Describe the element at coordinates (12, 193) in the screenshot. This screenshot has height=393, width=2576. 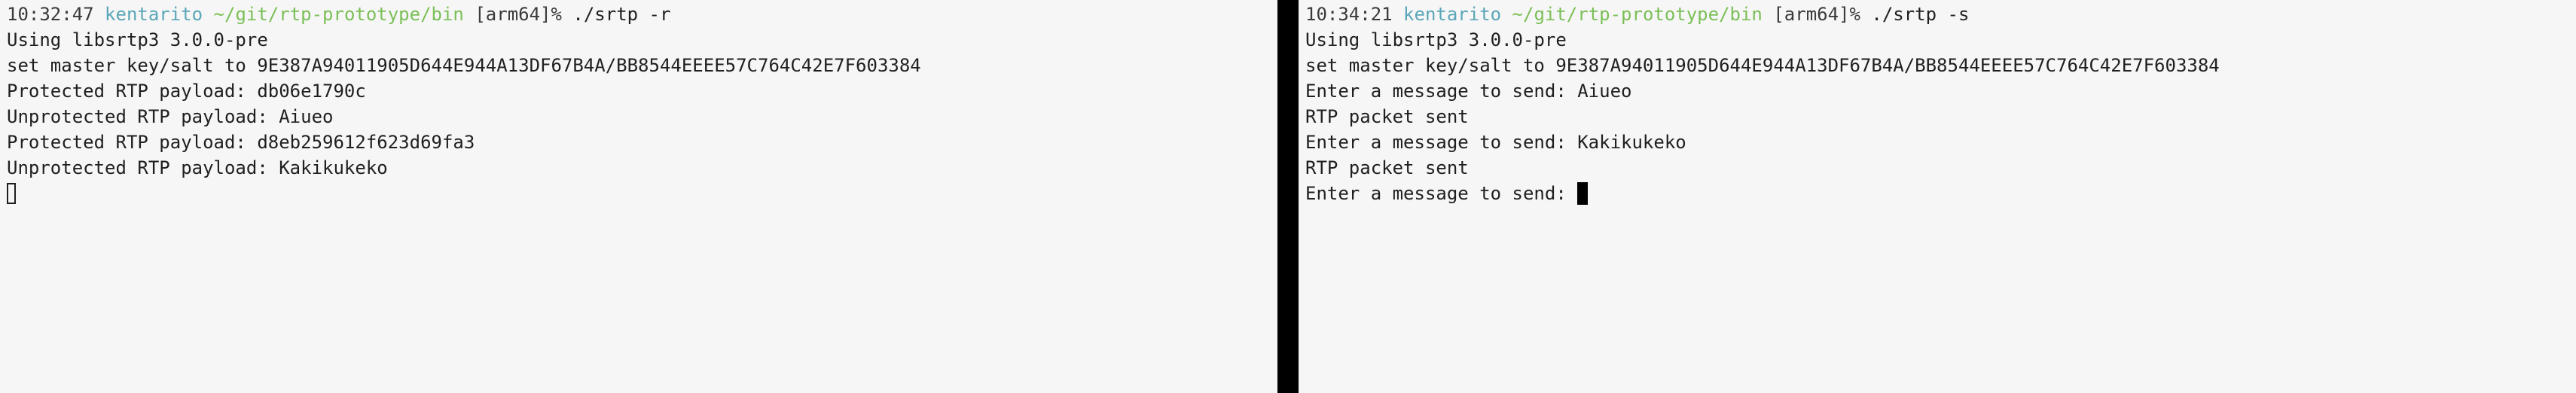
I see `text-cursor-inactive` at that location.